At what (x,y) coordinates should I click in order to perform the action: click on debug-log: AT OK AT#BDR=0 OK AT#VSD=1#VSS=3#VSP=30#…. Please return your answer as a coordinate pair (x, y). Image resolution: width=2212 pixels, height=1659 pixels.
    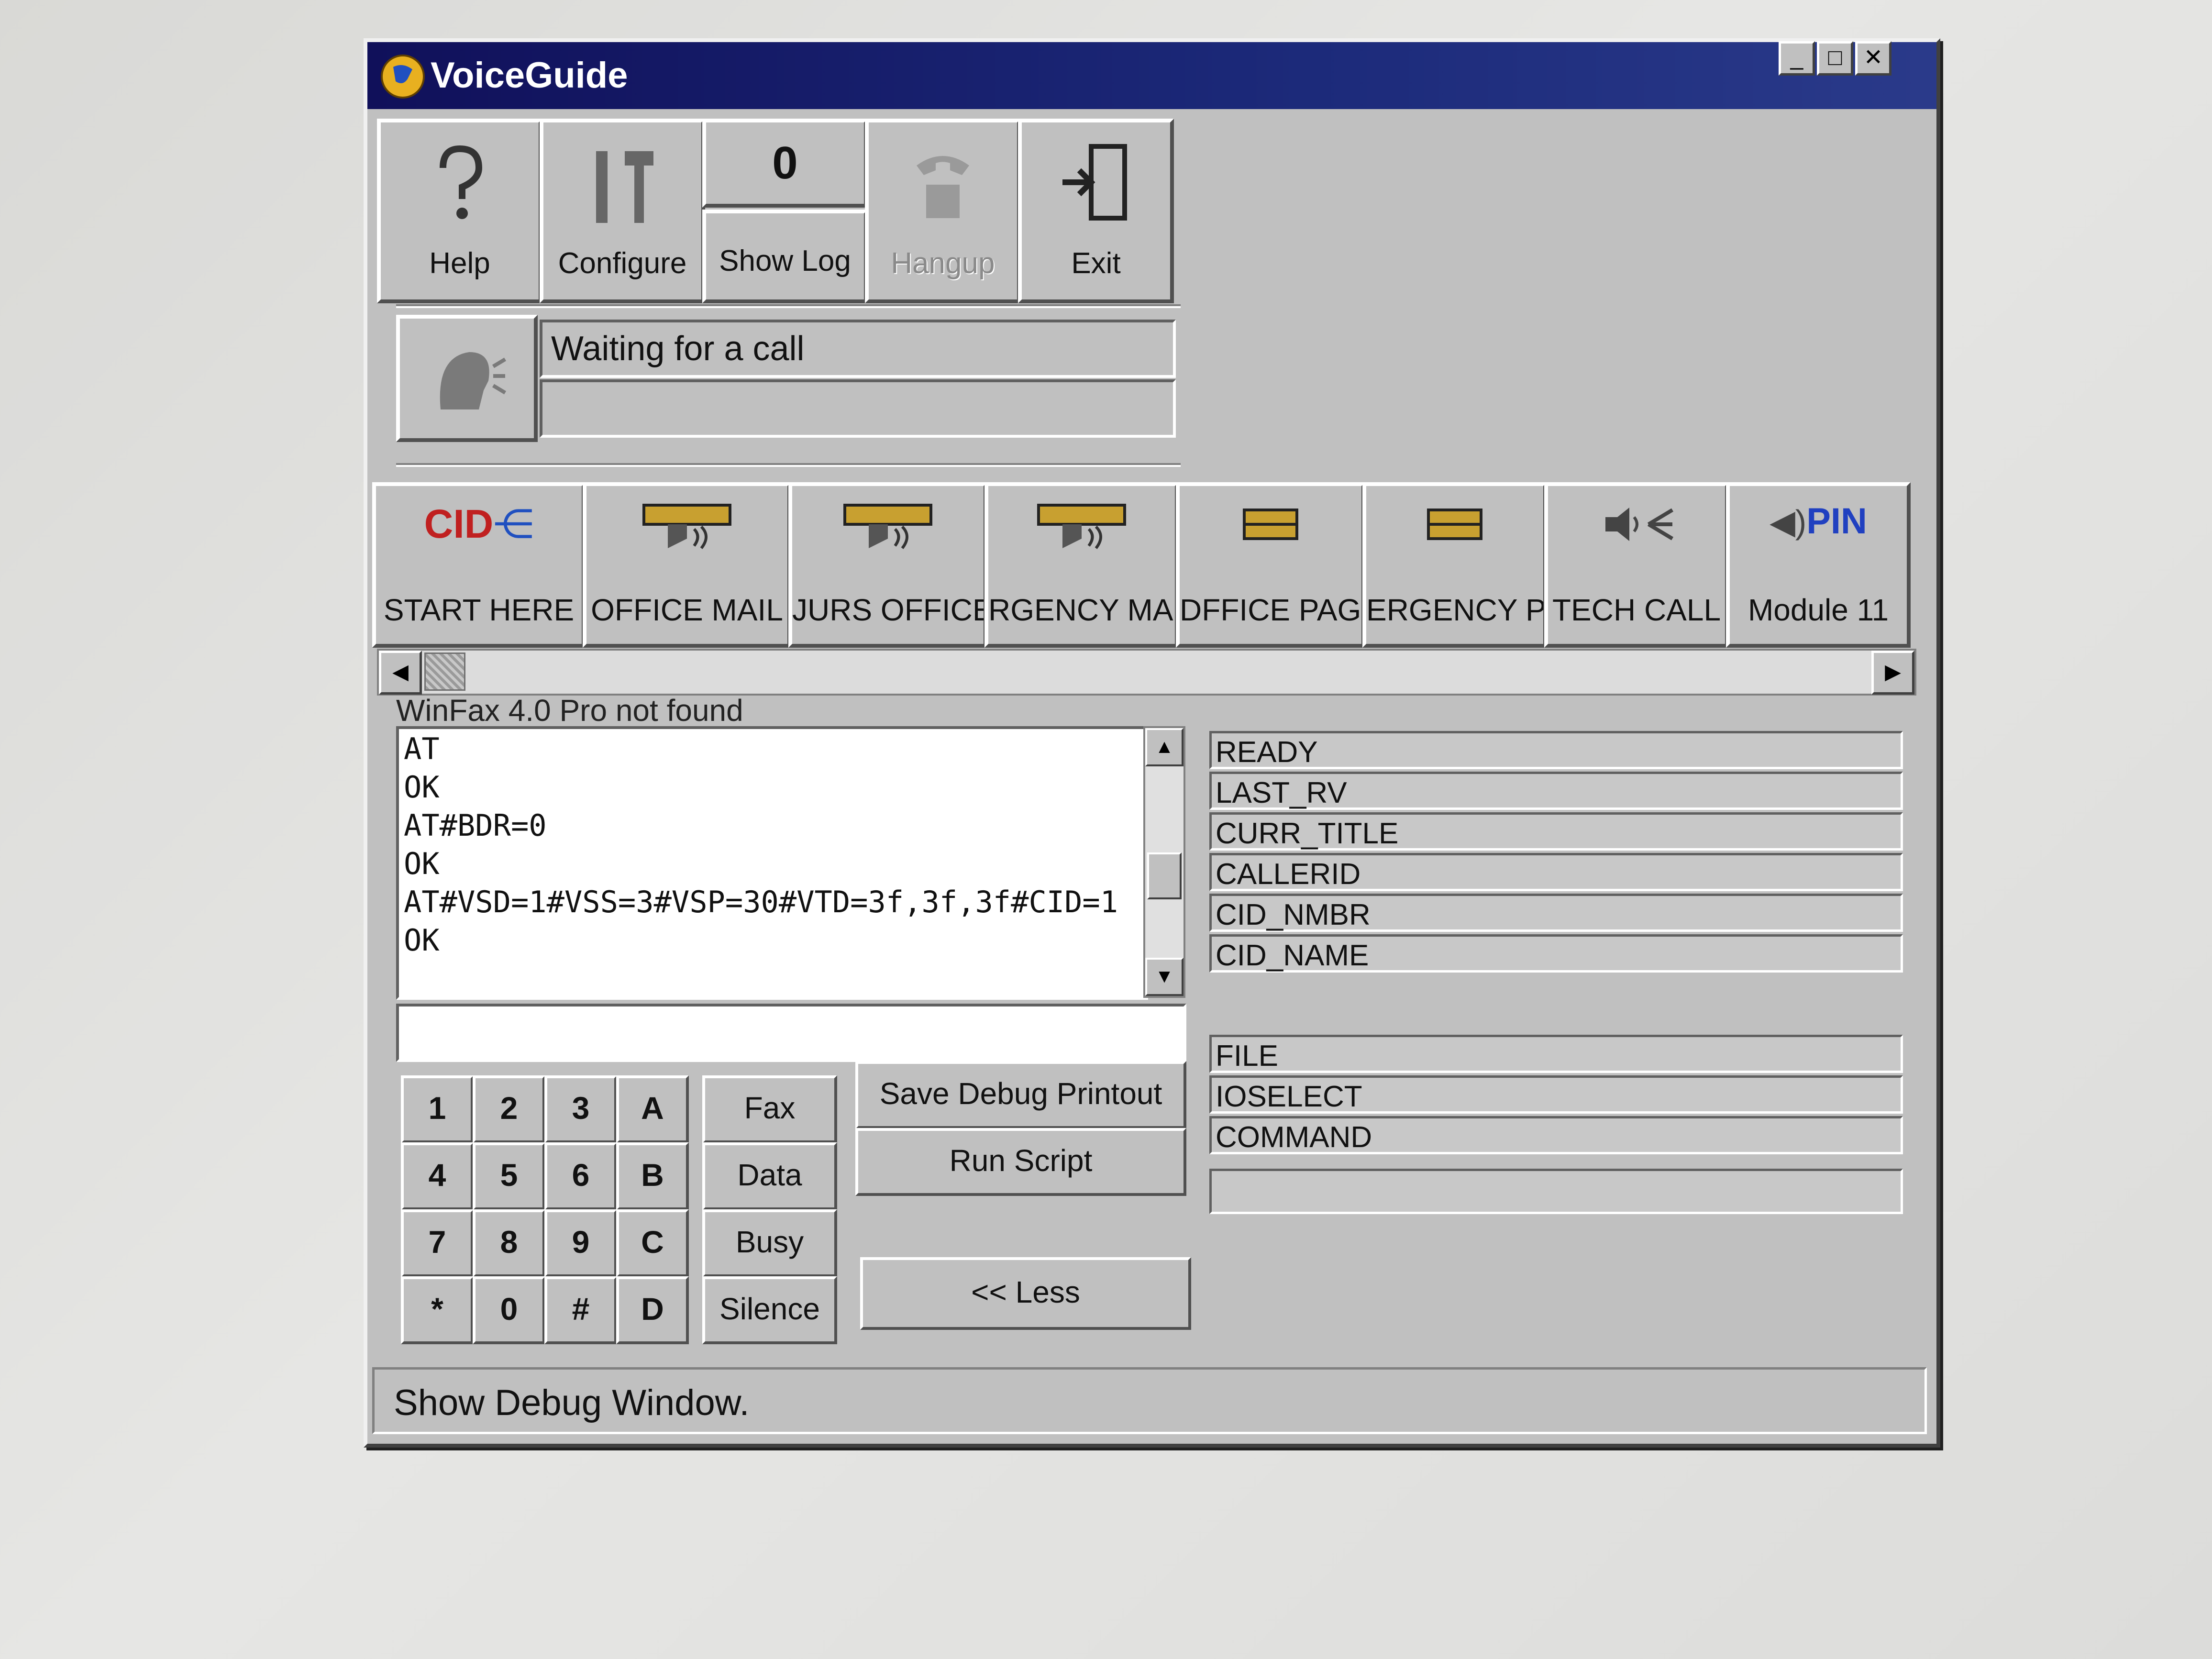
    Looking at the image, I should click on (772, 863).